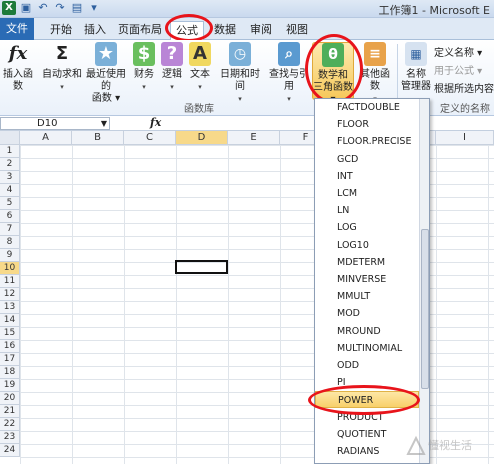 This screenshot has height=464, width=494. Describe the element at coordinates (62, 74) in the screenshot. I see `button-label: 自动求和` at that location.